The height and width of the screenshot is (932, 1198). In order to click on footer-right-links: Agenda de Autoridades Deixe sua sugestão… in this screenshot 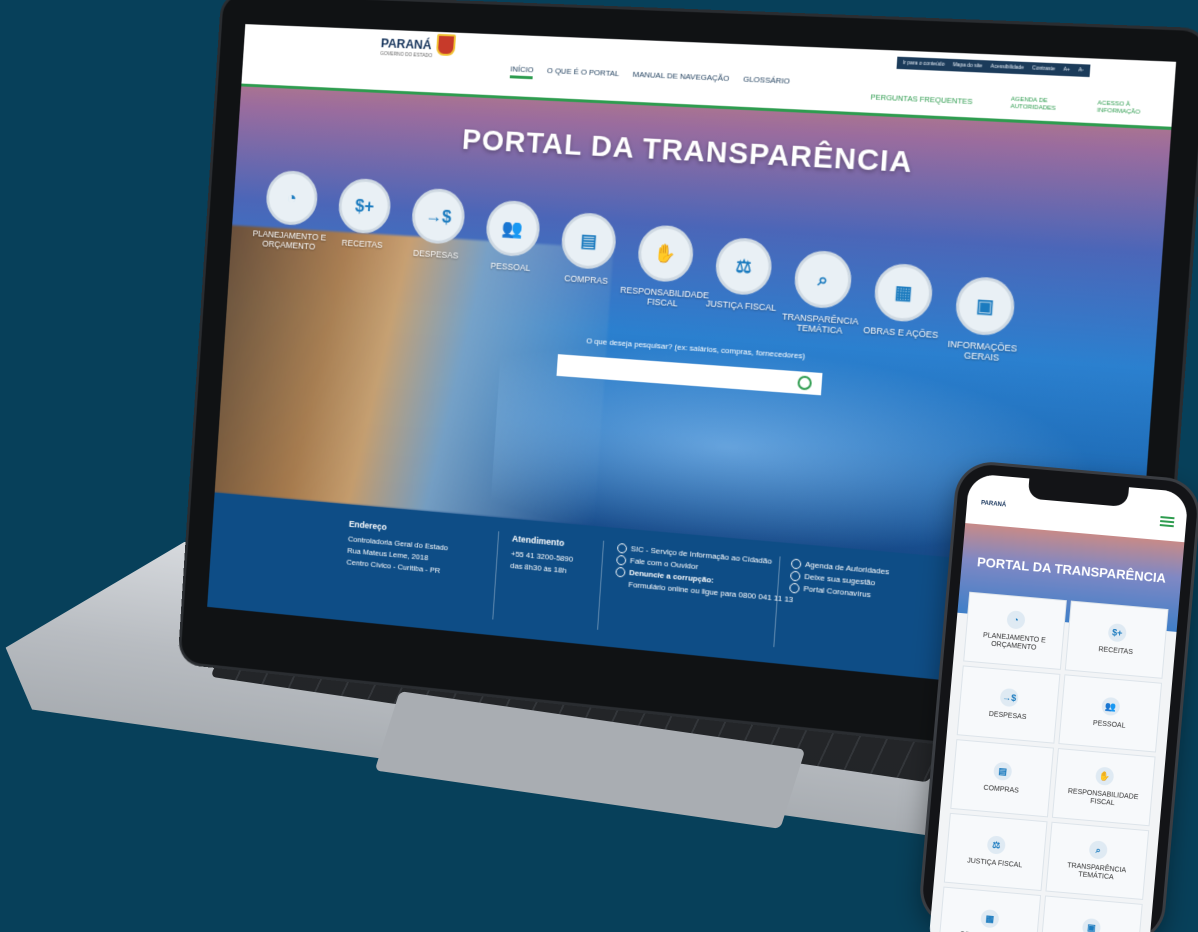, I will do `click(839, 579)`.